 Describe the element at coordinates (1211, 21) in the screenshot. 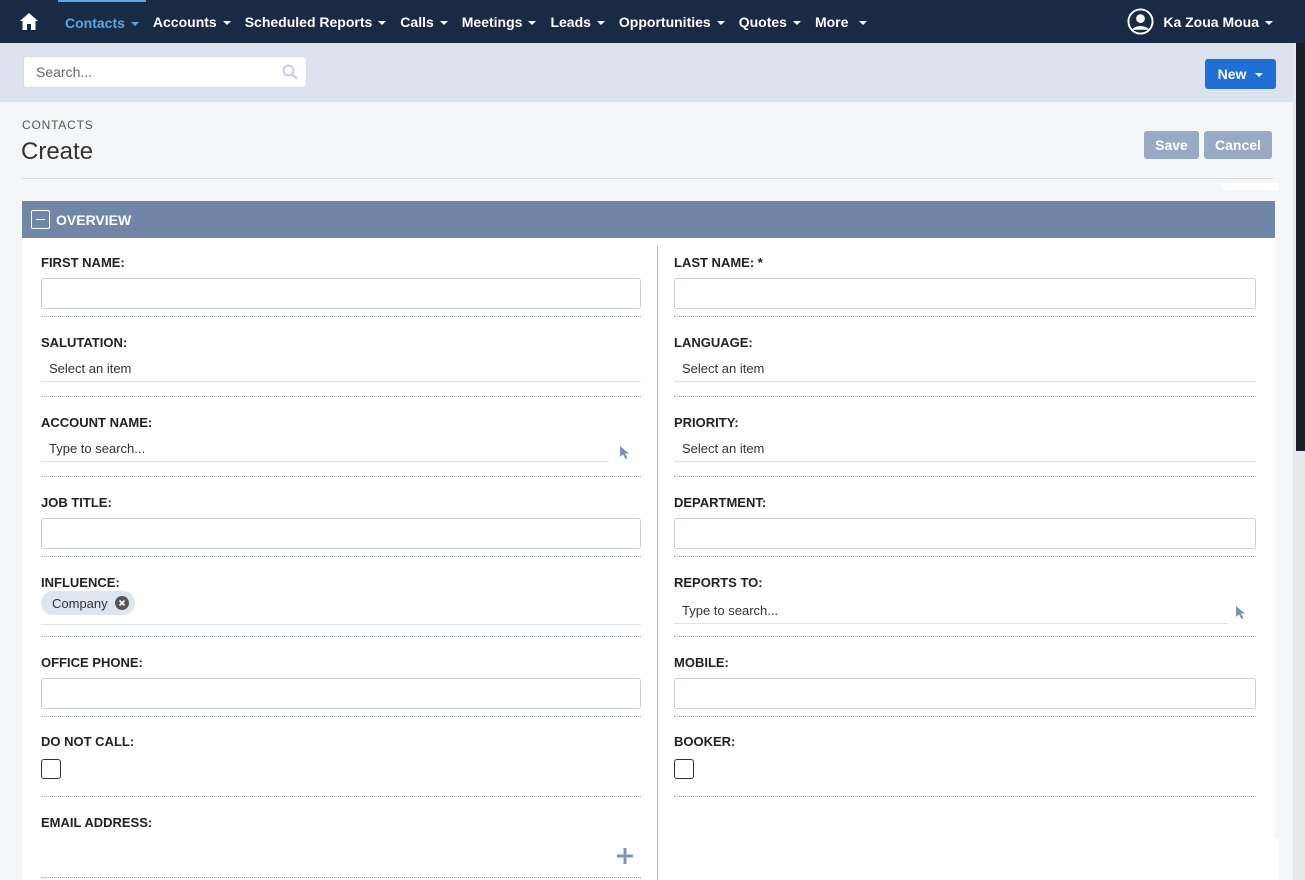

I see `user-name: Ka Zoua Moua` at that location.